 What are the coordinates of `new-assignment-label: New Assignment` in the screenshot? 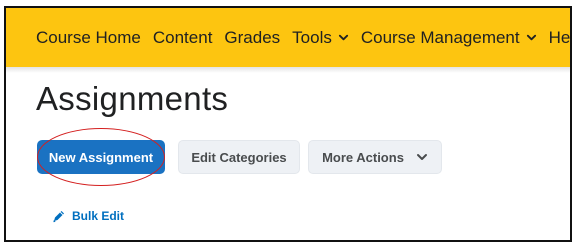 It's located at (101, 157).